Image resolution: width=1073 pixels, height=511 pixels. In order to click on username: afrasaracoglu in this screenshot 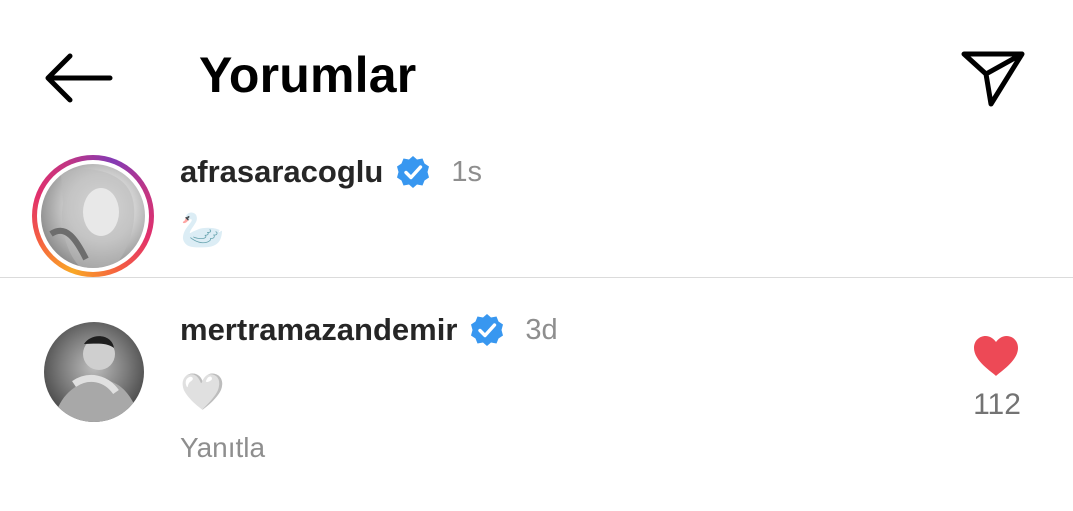, I will do `click(281, 172)`.